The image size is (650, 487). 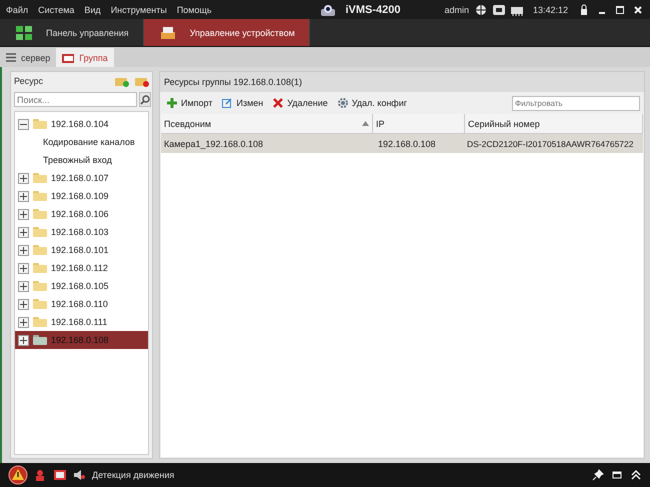 I want to click on toolbar-button: Удаление, so click(x=300, y=103).